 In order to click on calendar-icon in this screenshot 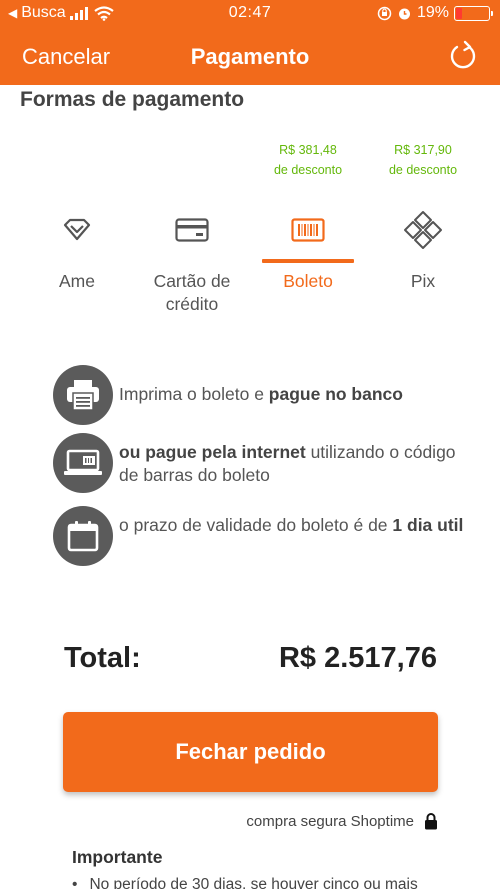, I will do `click(83, 536)`.